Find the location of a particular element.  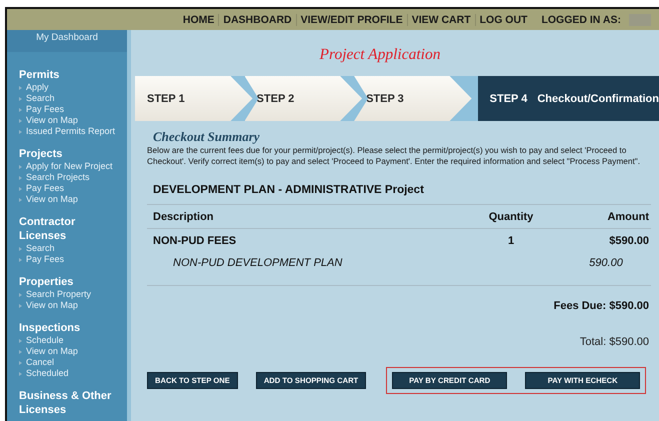

sidebar-heading: Permits is located at coordinates (39, 75).